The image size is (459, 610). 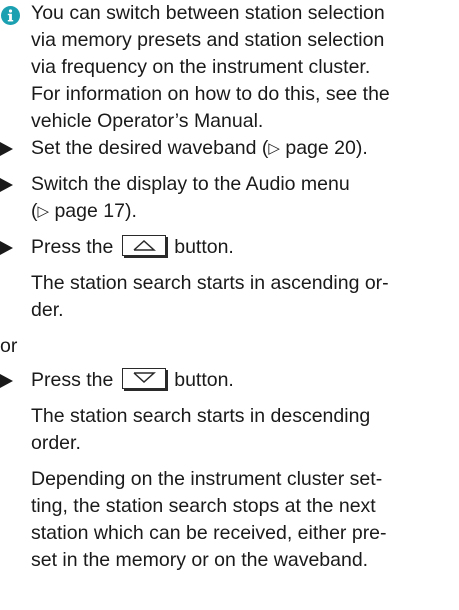 What do you see at coordinates (47, 310) in the screenshot?
I see `result-line: der.` at bounding box center [47, 310].